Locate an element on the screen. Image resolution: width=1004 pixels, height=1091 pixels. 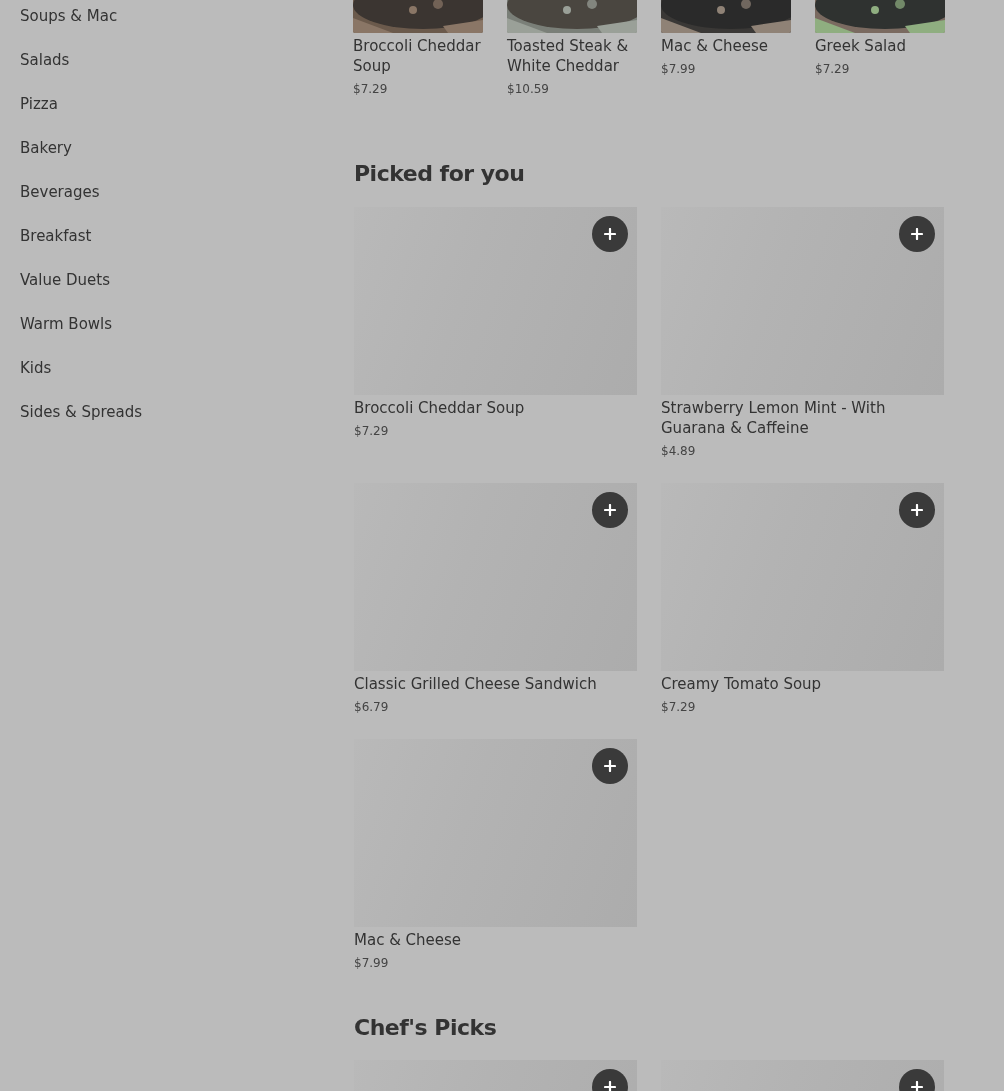
section-heading: Chef's Picks is located at coordinates (425, 1028).